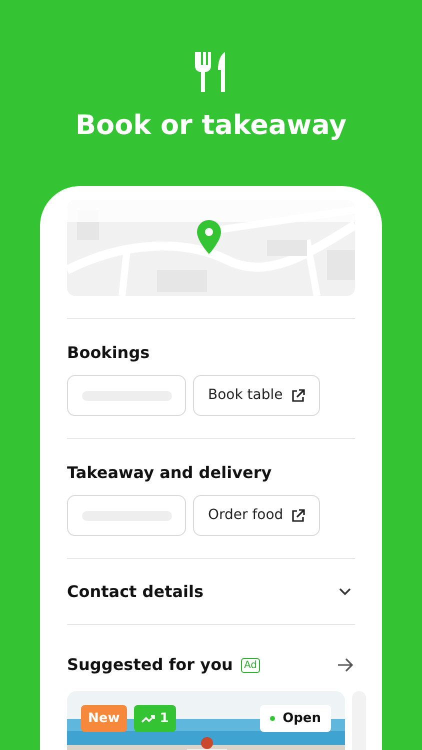  Describe the element at coordinates (147, 718) in the screenshot. I see `trend-icon` at that location.